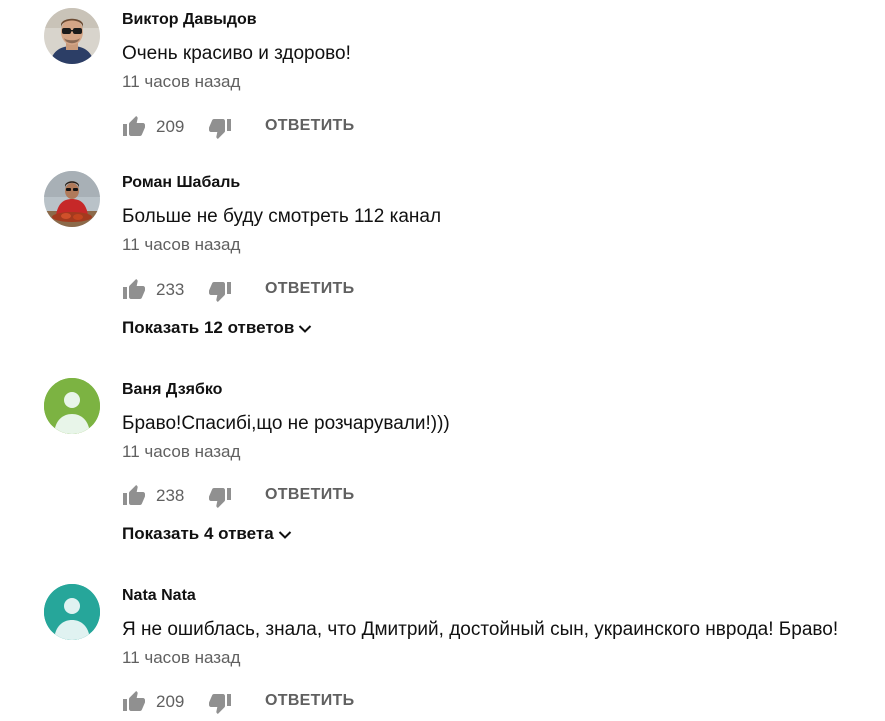 This screenshot has width=885, height=721. What do you see at coordinates (170, 495) in the screenshot?
I see `like-count: 238` at bounding box center [170, 495].